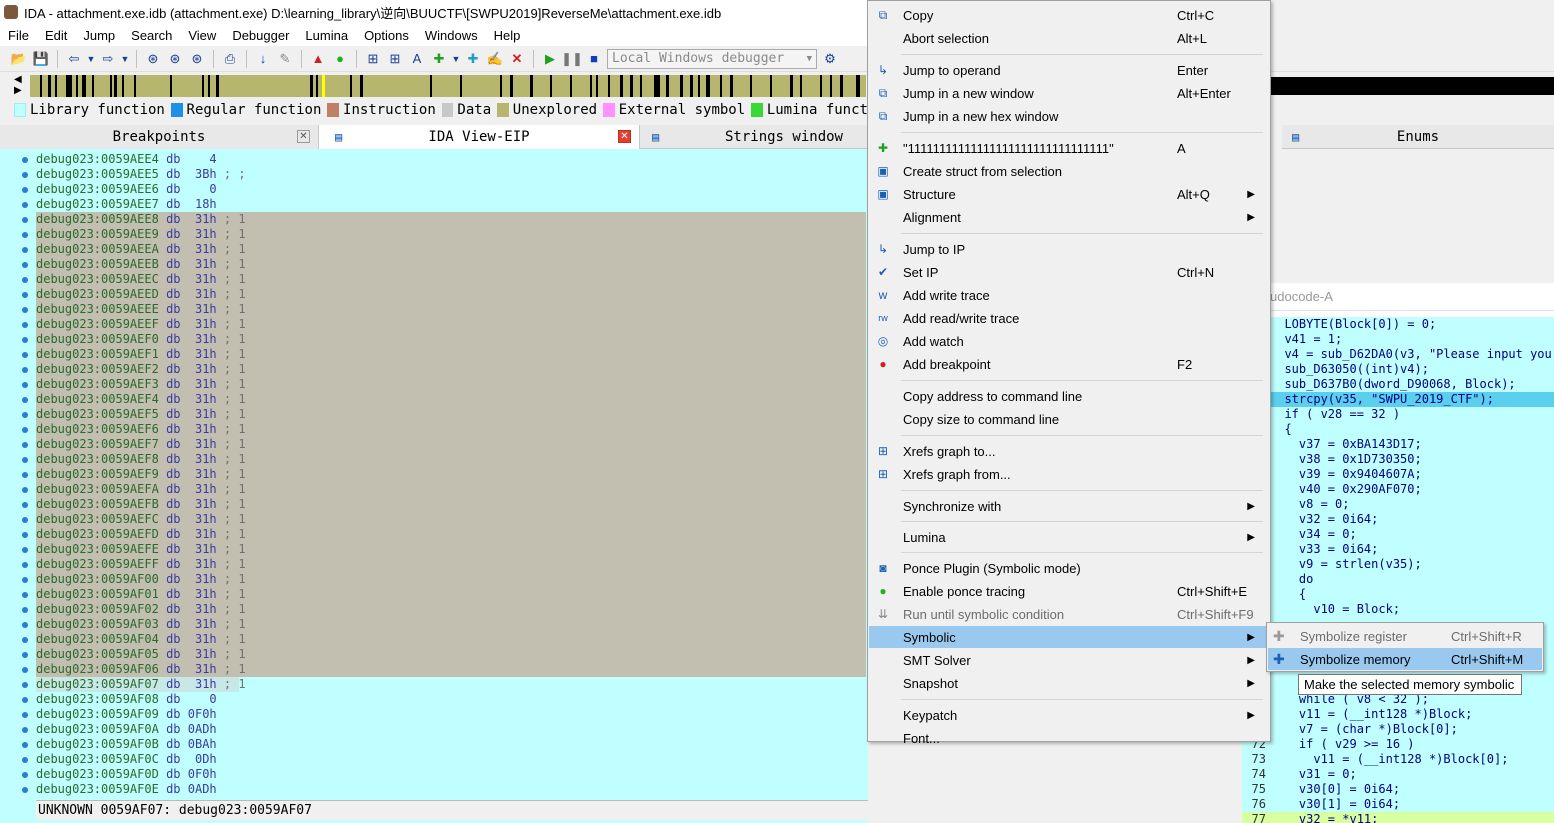 The height and width of the screenshot is (823, 1554). I want to click on pseudocode-line: 73 v11 = (__int128 *)Block[0];, so click(1398, 759).